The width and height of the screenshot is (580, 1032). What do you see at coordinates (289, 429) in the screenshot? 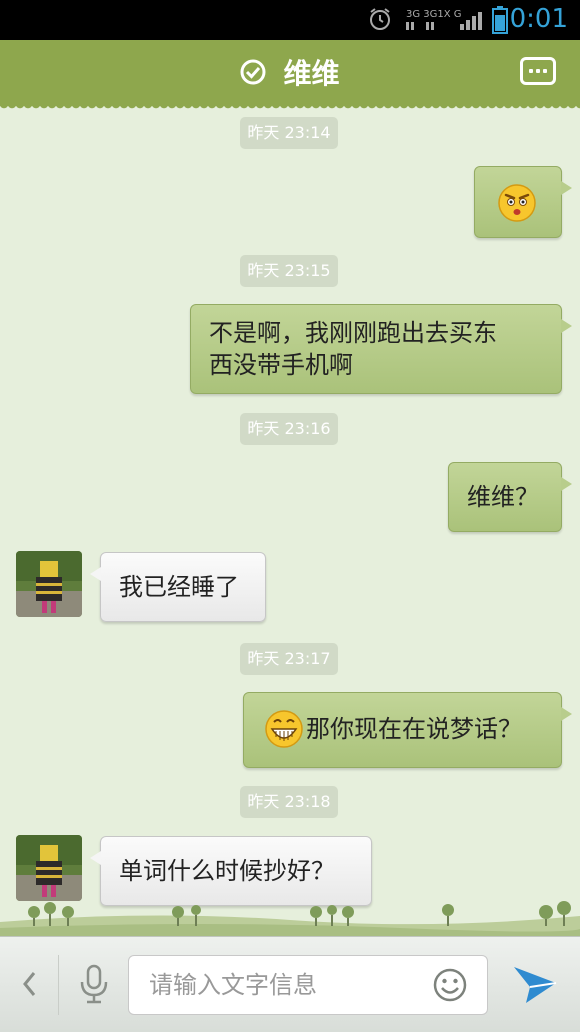
I see `timestamp: 昨天 23:16` at bounding box center [289, 429].